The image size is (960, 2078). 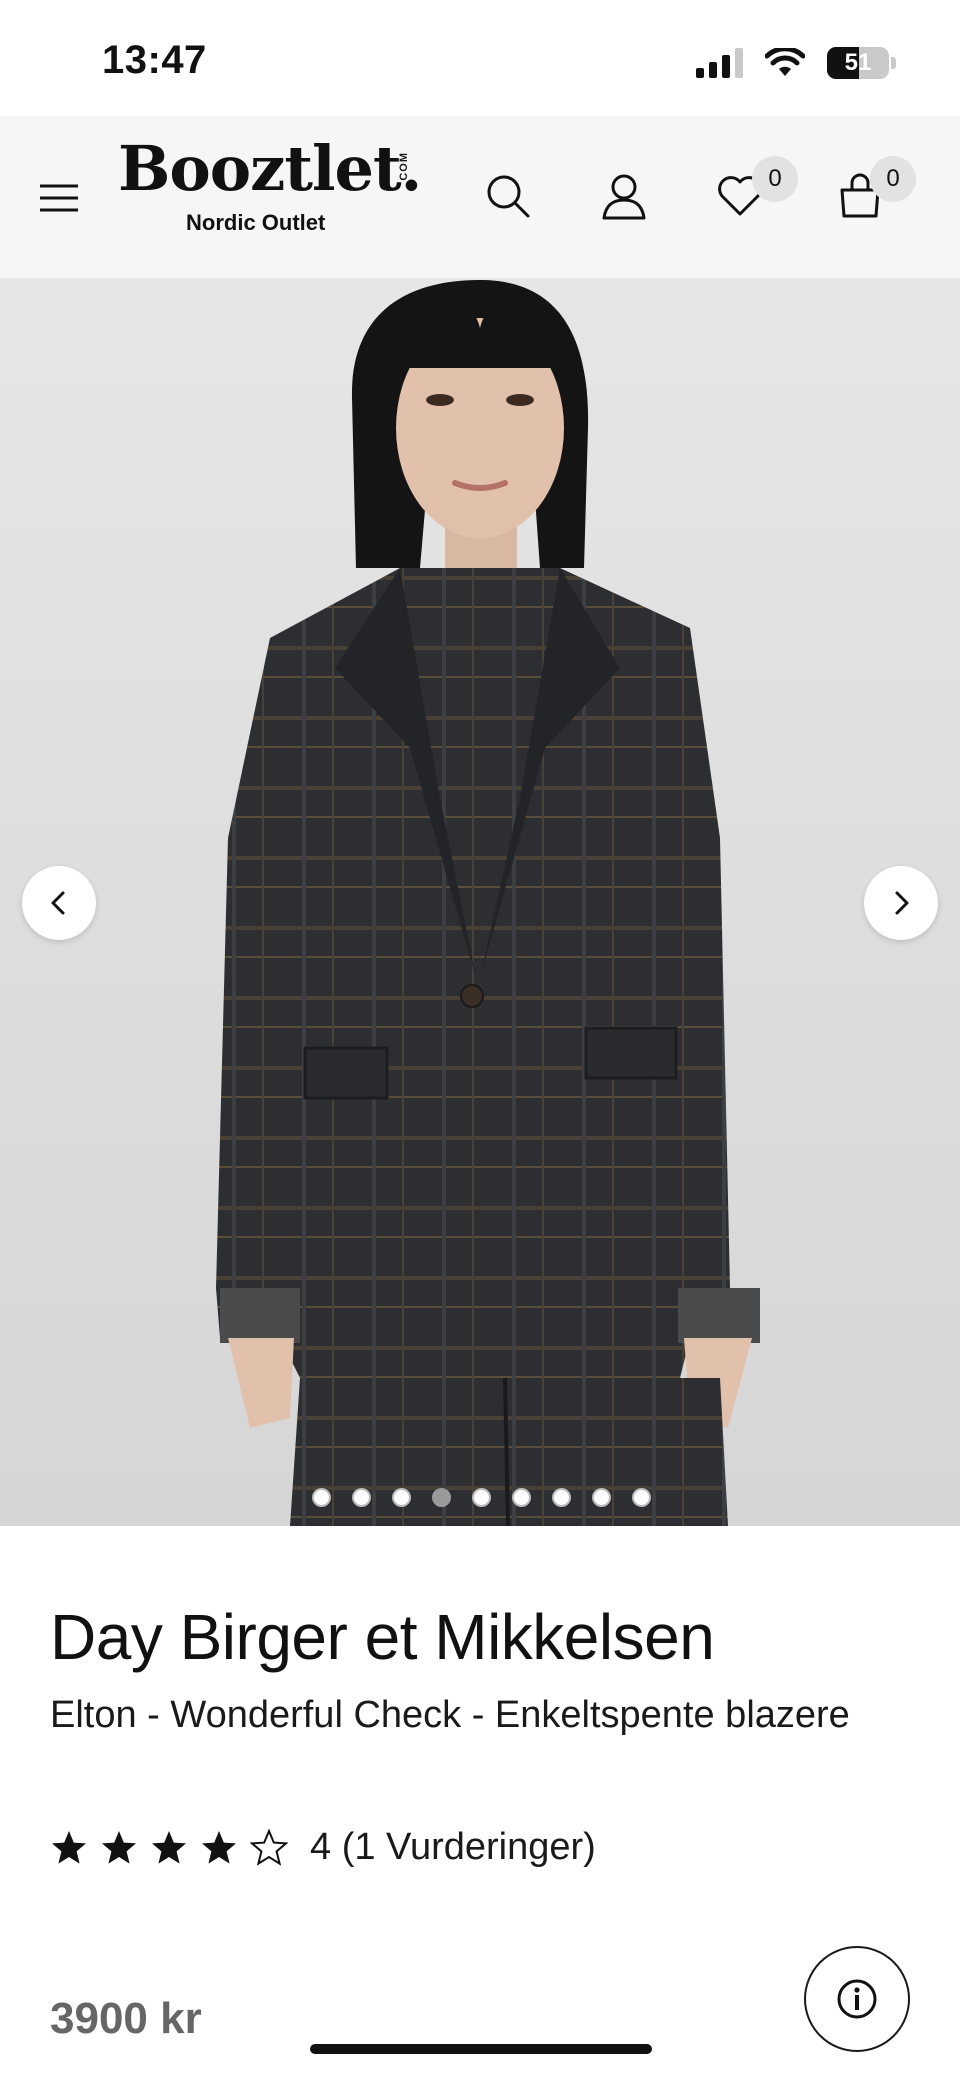 I want to click on wifi-icon, so click(x=785, y=62).